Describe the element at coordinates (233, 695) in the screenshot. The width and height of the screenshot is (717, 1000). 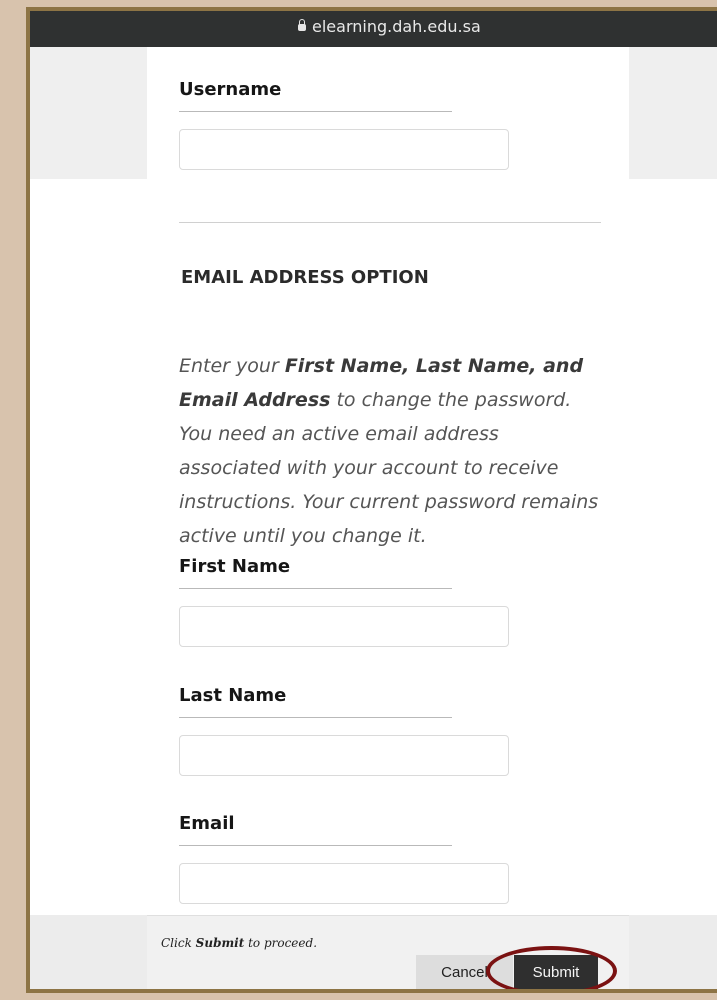
I see `last-name-label: Last Name` at that location.